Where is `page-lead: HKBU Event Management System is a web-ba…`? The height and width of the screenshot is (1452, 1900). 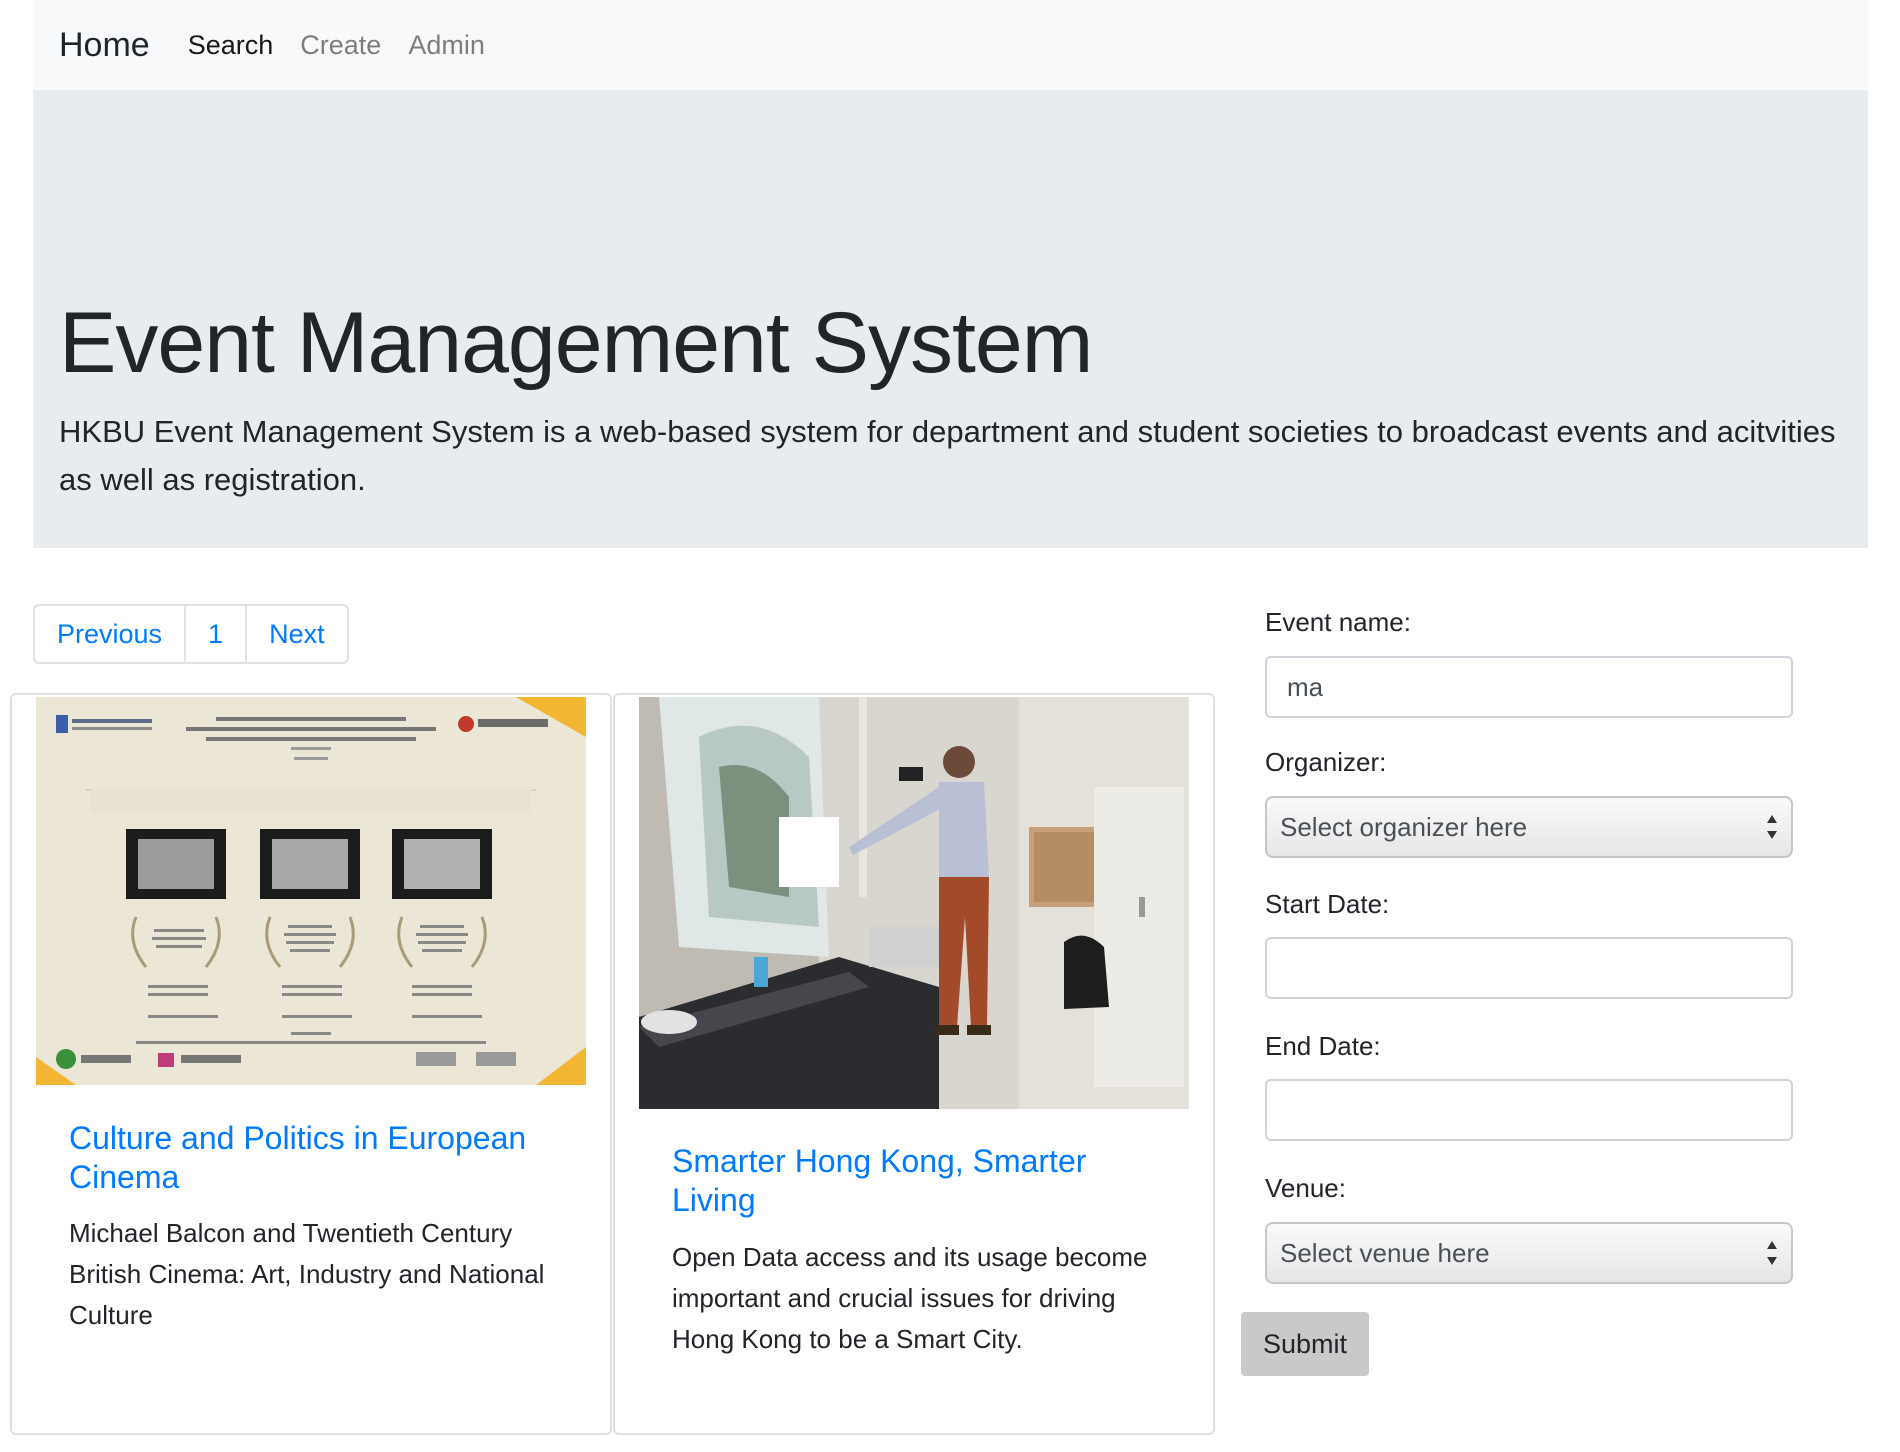
page-lead: HKBU Event Management System is a web-ba… is located at coordinates (947, 455).